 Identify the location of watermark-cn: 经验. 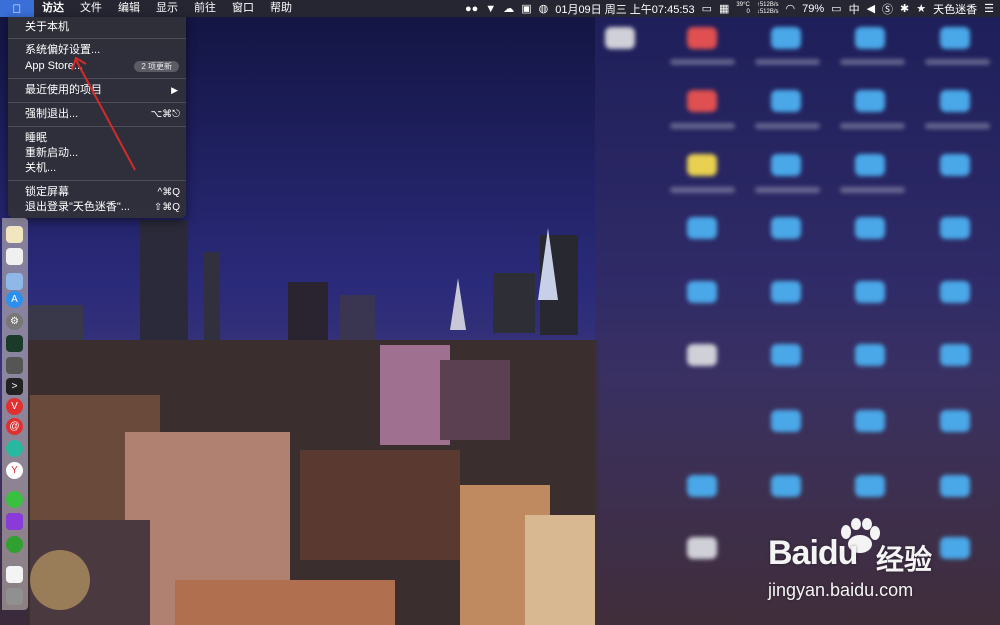
(904, 559).